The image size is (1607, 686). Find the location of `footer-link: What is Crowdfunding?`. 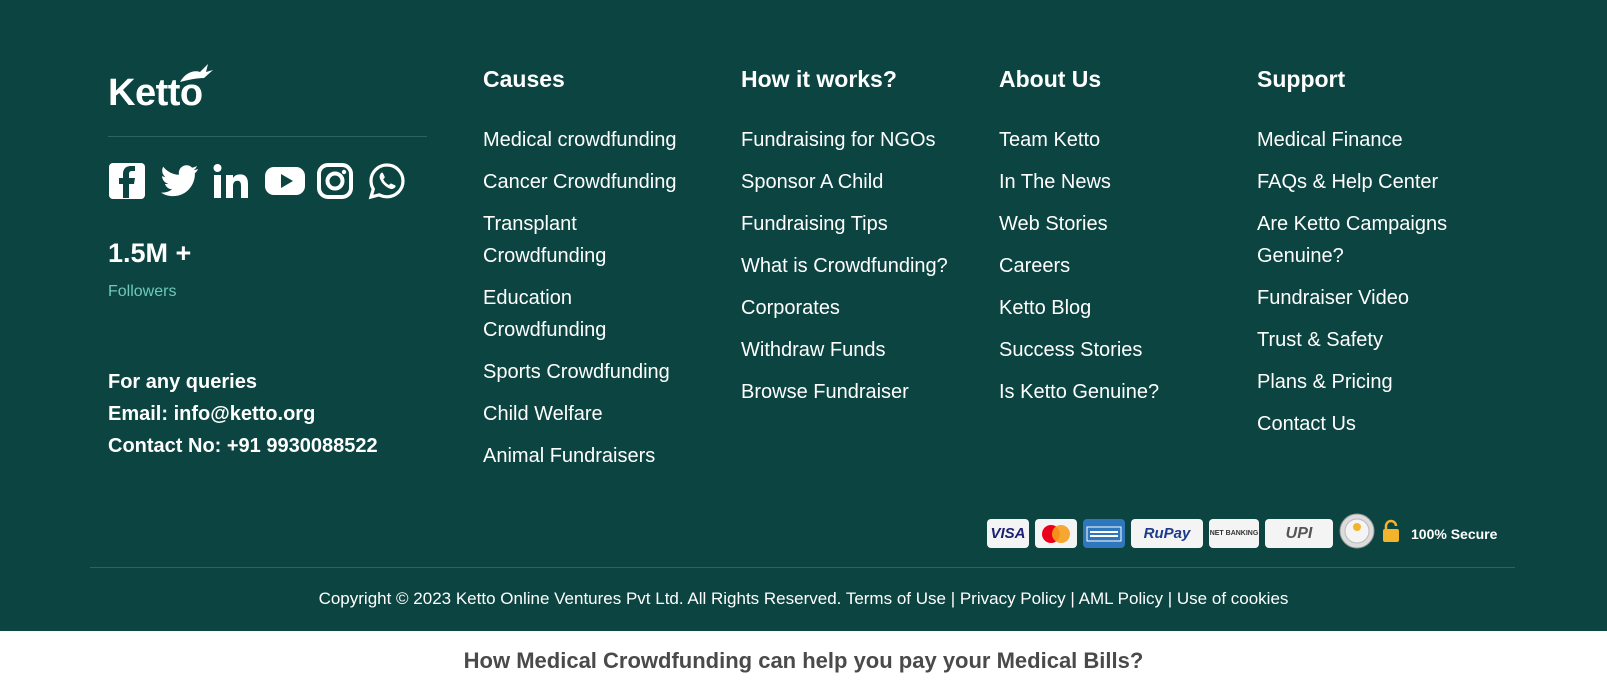

footer-link: What is Crowdfunding? is located at coordinates (861, 266).